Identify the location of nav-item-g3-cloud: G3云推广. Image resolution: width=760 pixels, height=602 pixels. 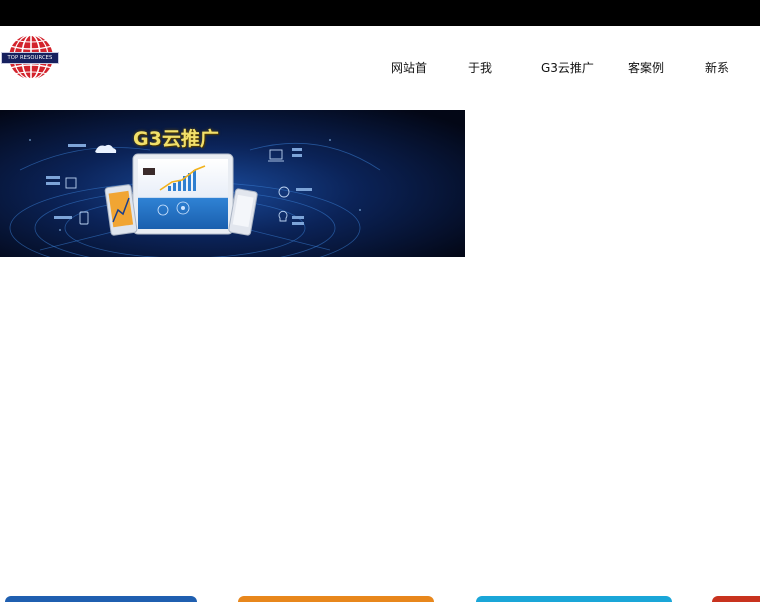
(567, 68).